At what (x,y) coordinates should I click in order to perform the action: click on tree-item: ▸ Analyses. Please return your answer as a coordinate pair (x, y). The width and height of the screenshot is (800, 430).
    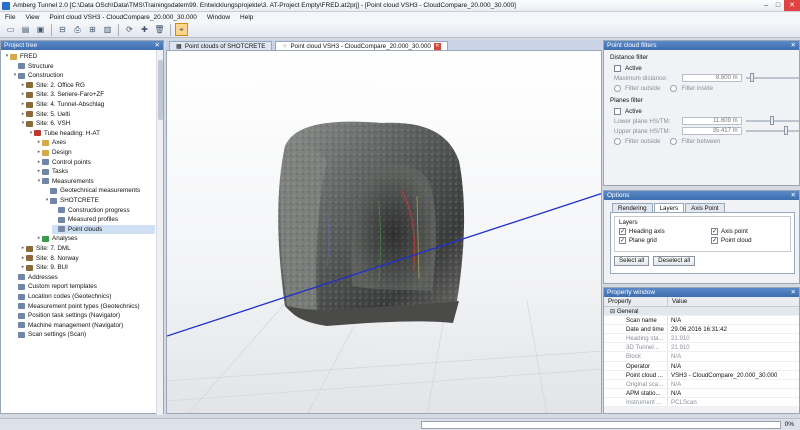
    Looking at the image, I should click on (95, 238).